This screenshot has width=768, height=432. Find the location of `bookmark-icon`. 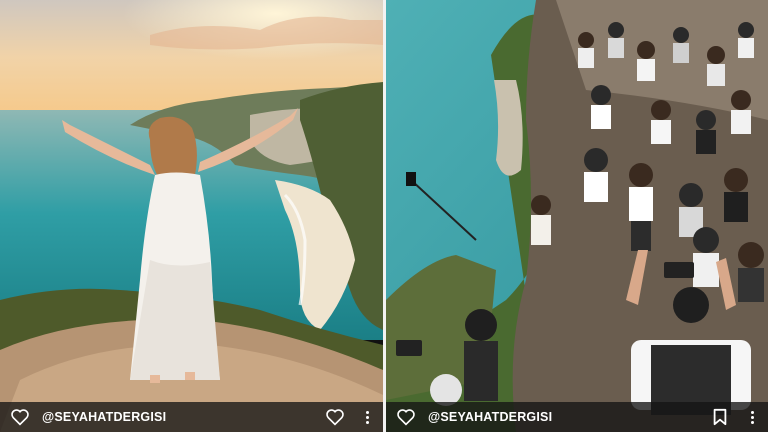

bookmark-icon is located at coordinates (720, 417).